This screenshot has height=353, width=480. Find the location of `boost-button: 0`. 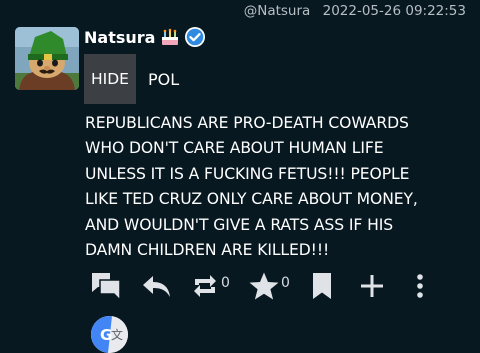

boost-button: 0 is located at coordinates (210, 286).